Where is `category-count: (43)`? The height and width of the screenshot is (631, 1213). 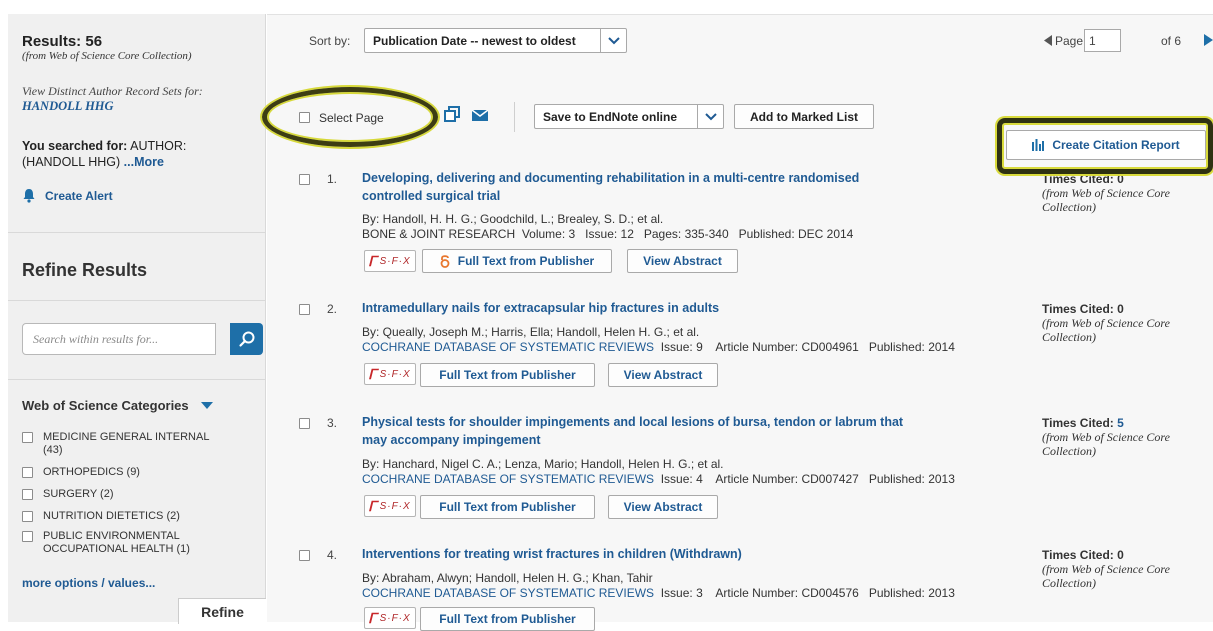
category-count: (43) is located at coordinates (53, 450).